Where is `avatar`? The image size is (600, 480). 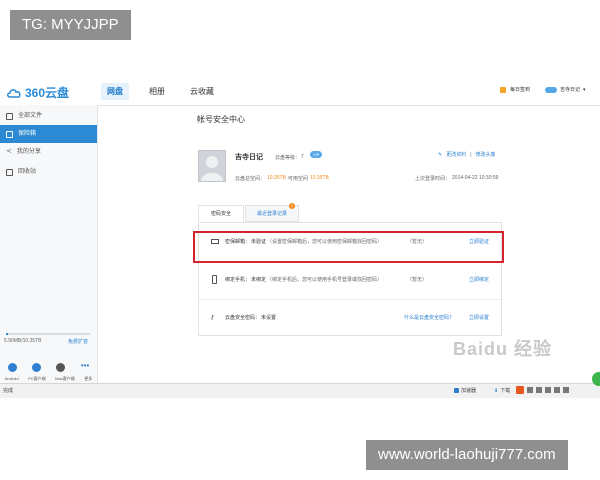 avatar is located at coordinates (212, 166).